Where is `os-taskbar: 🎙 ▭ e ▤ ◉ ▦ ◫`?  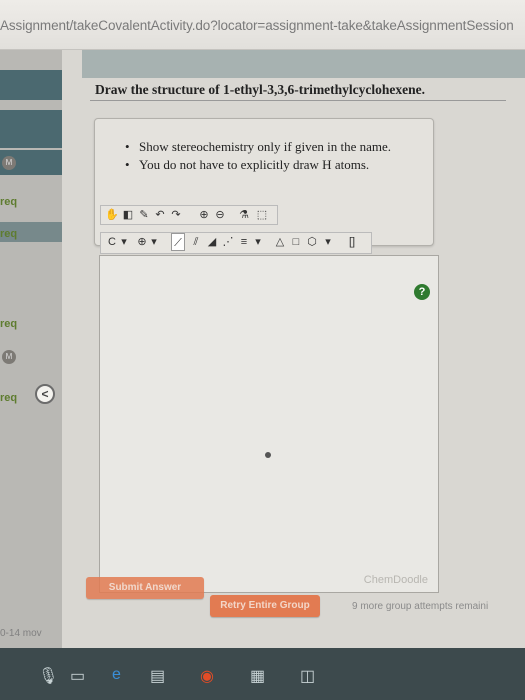
os-taskbar: 🎙 ▭ e ▤ ◉ ▦ ◫ is located at coordinates (262, 674).